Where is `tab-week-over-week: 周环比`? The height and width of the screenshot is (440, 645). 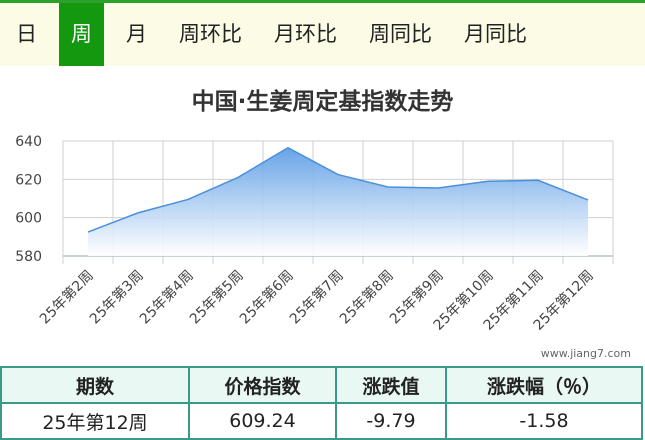 tab-week-over-week: 周环比 is located at coordinates (210, 34).